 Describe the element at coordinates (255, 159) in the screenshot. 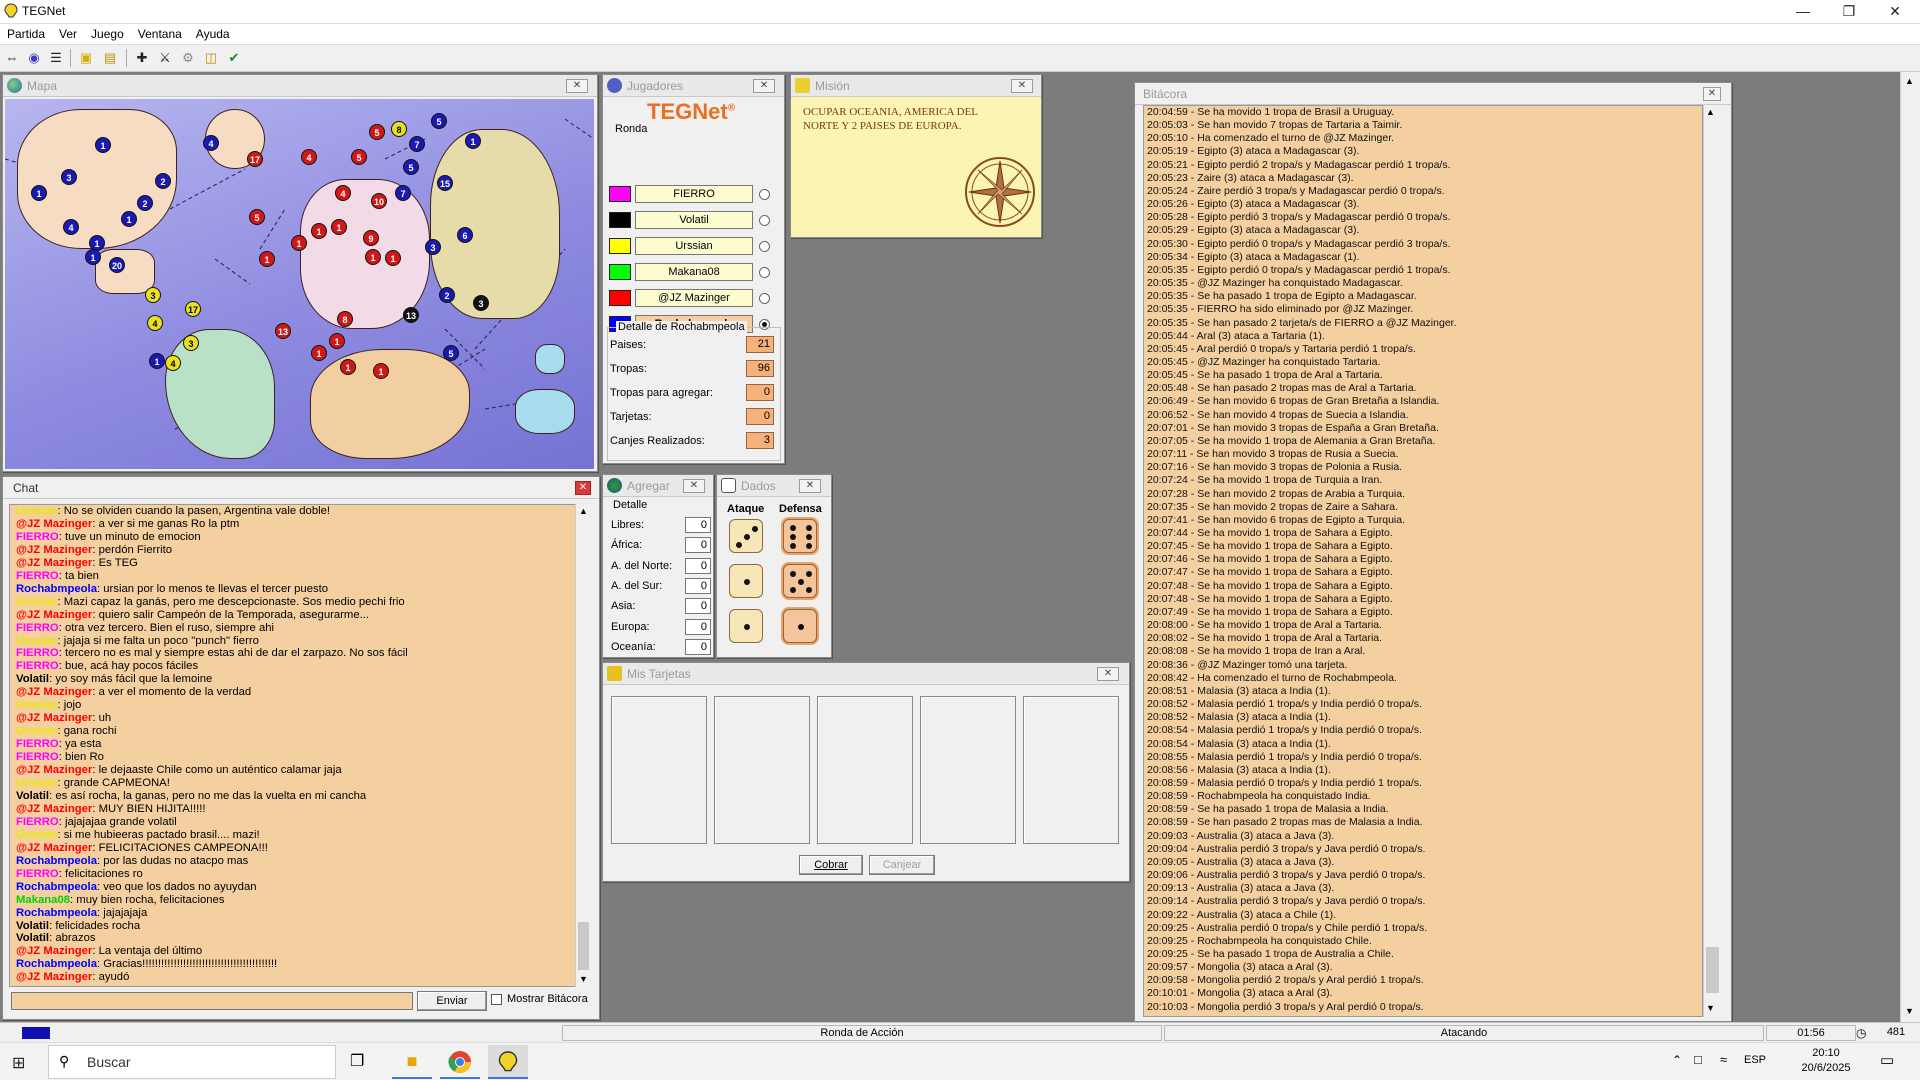

I see `troop-token: 17` at that location.